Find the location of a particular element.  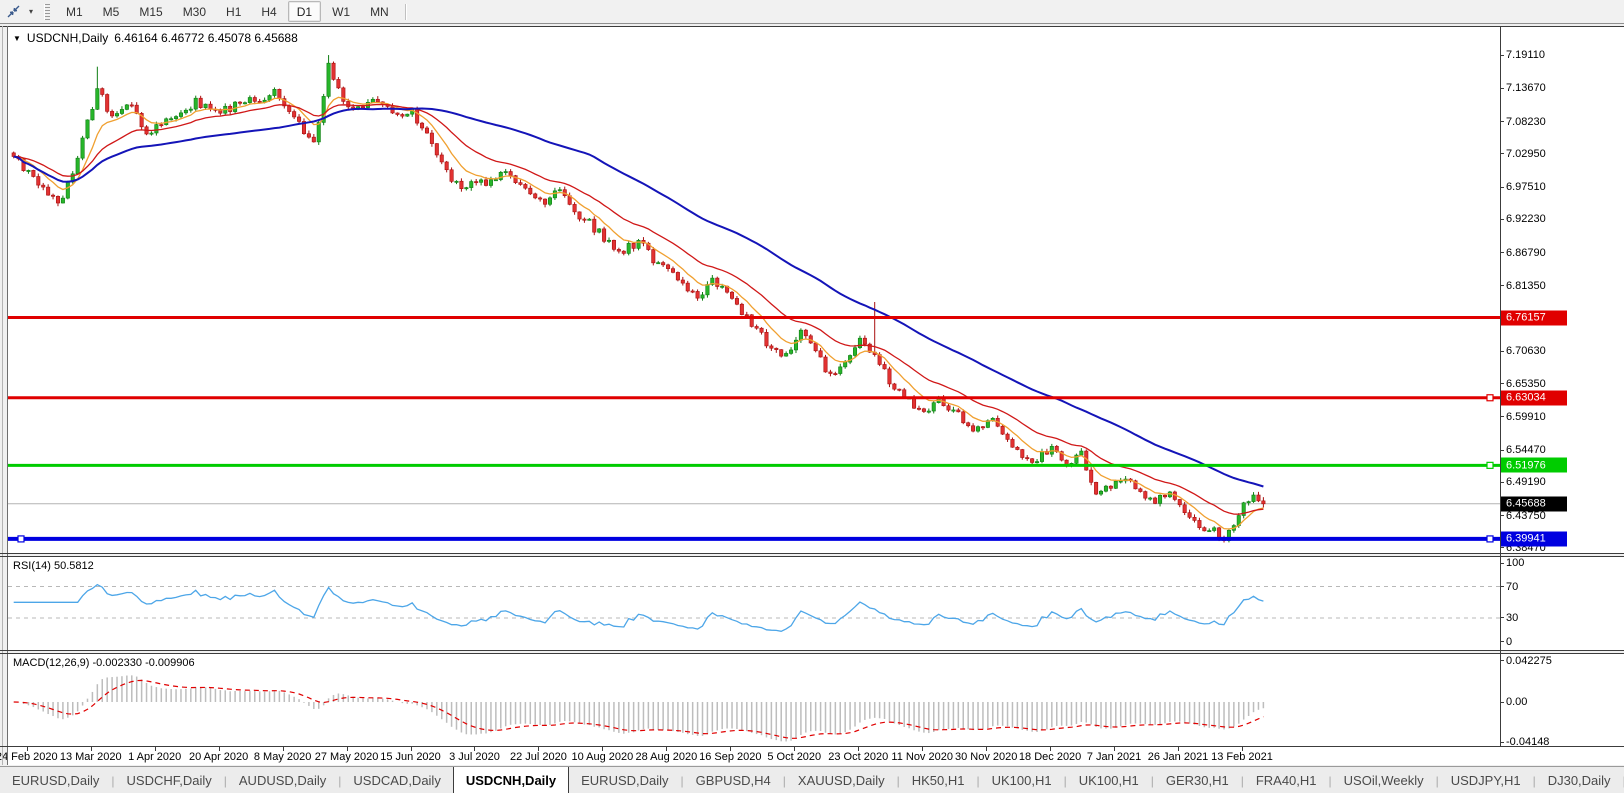

timeframe-button-h4: H4 is located at coordinates (268, 11).